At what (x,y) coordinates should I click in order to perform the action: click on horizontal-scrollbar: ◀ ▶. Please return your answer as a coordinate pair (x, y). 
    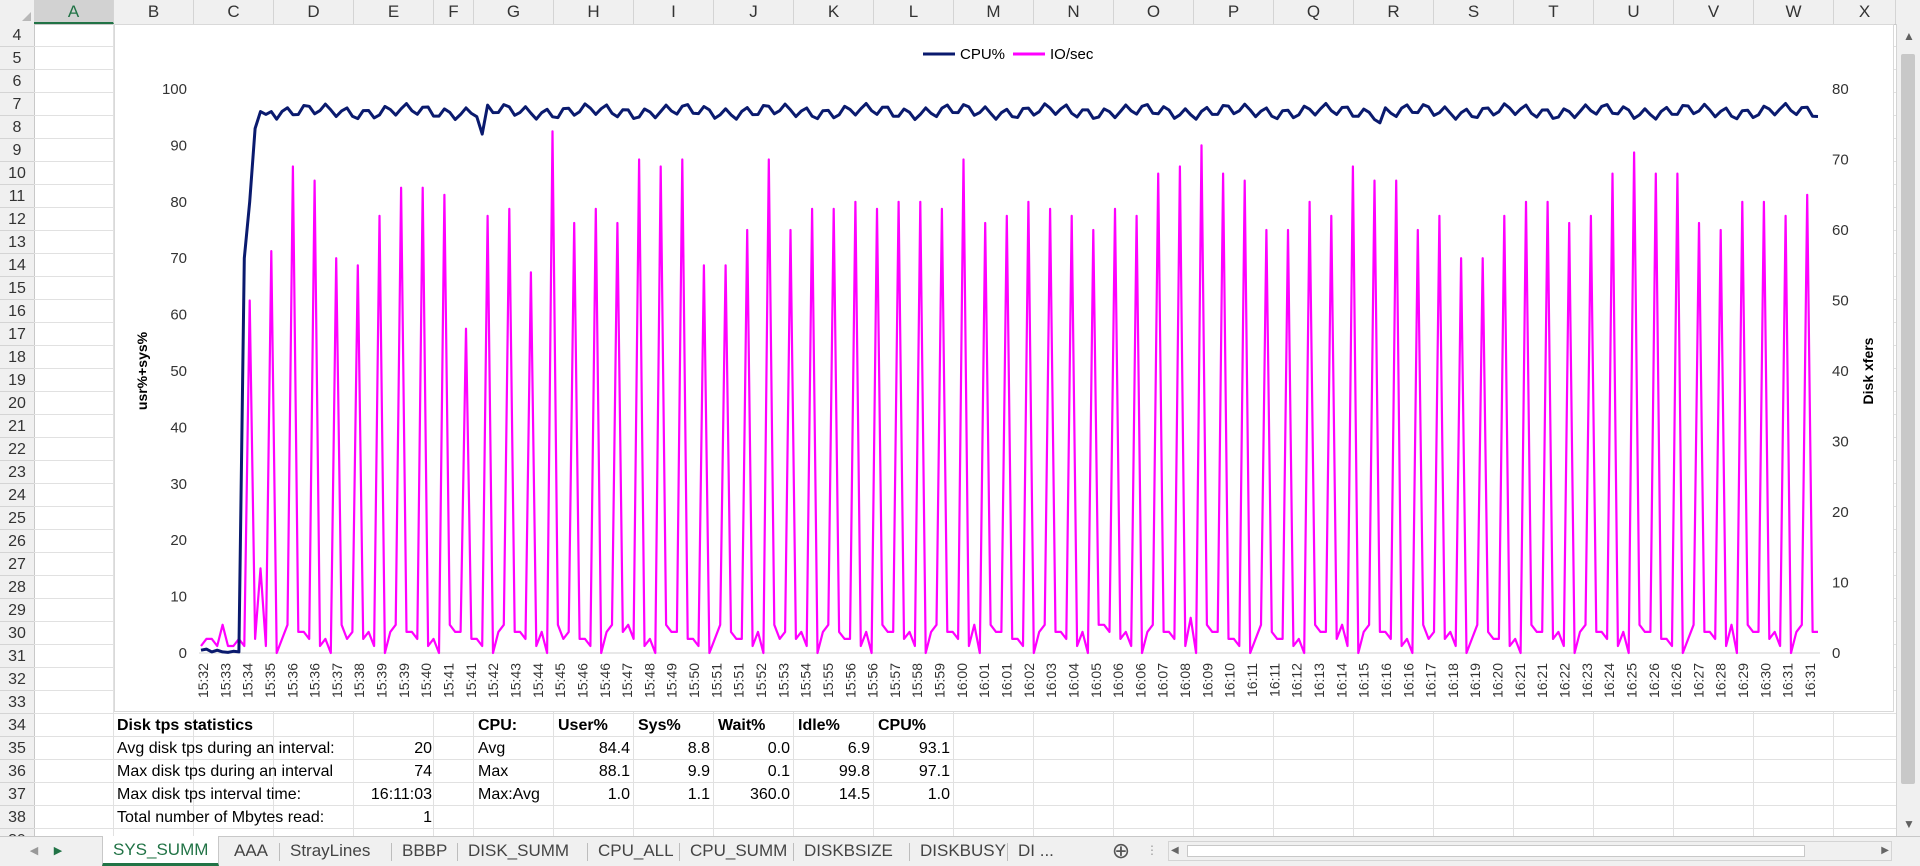
    Looking at the image, I should click on (1530, 851).